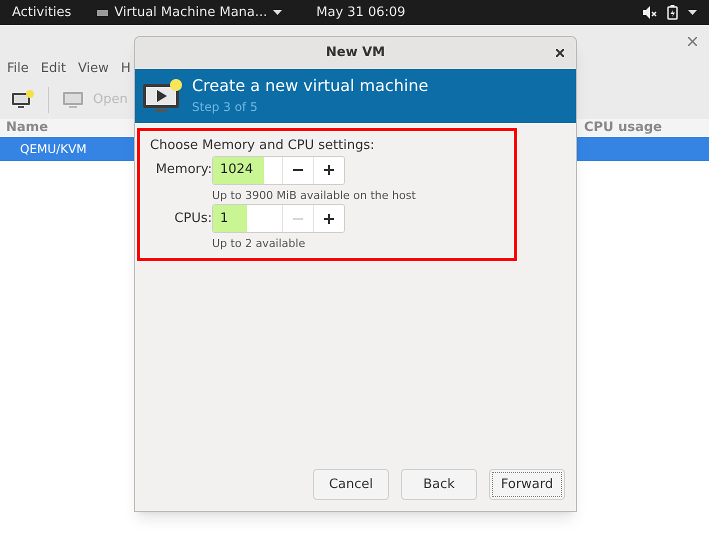 The image size is (709, 546). Describe the element at coordinates (238, 170) in the screenshot. I see `value-field: 1024` at that location.